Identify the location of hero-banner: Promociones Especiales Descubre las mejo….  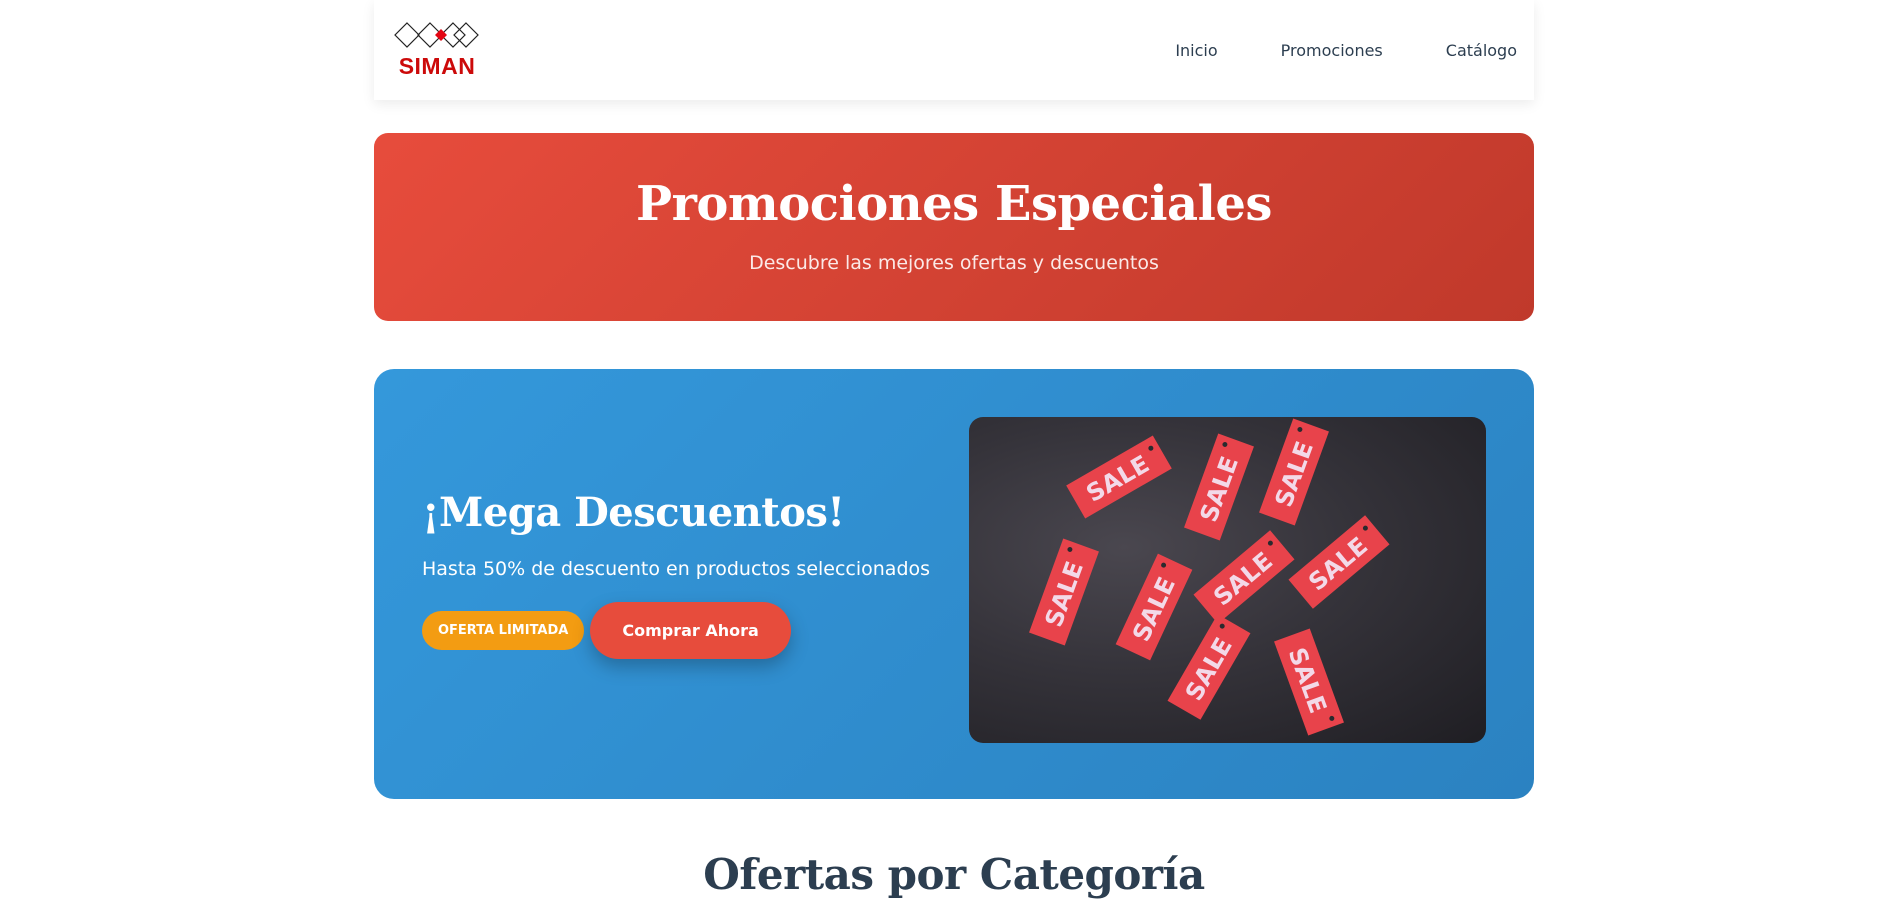
(954, 227).